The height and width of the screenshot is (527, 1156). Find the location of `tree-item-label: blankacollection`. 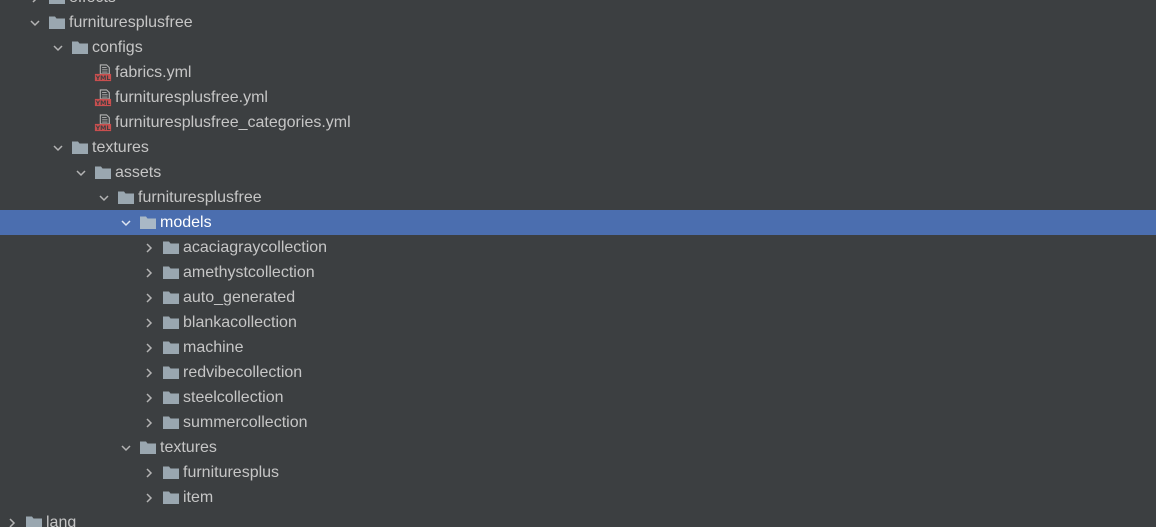

tree-item-label: blankacollection is located at coordinates (240, 322).